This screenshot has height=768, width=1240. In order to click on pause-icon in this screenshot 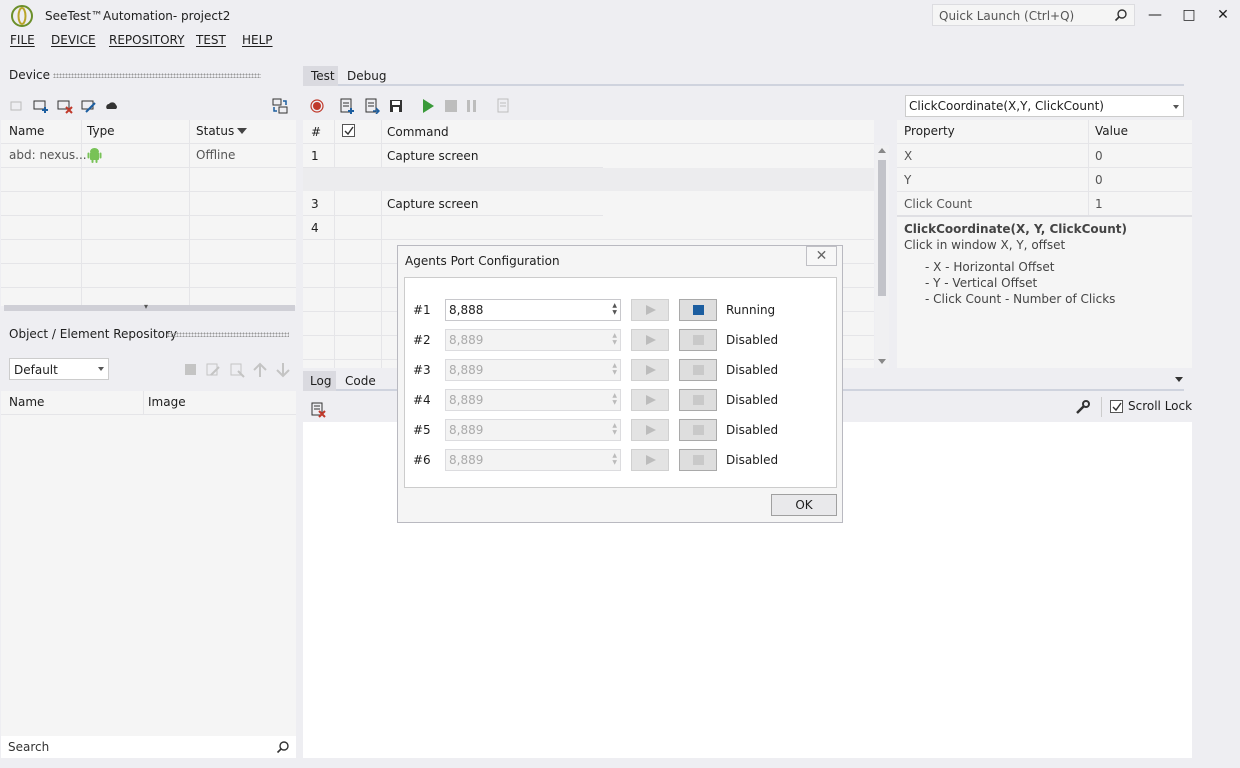, I will do `click(472, 106)`.